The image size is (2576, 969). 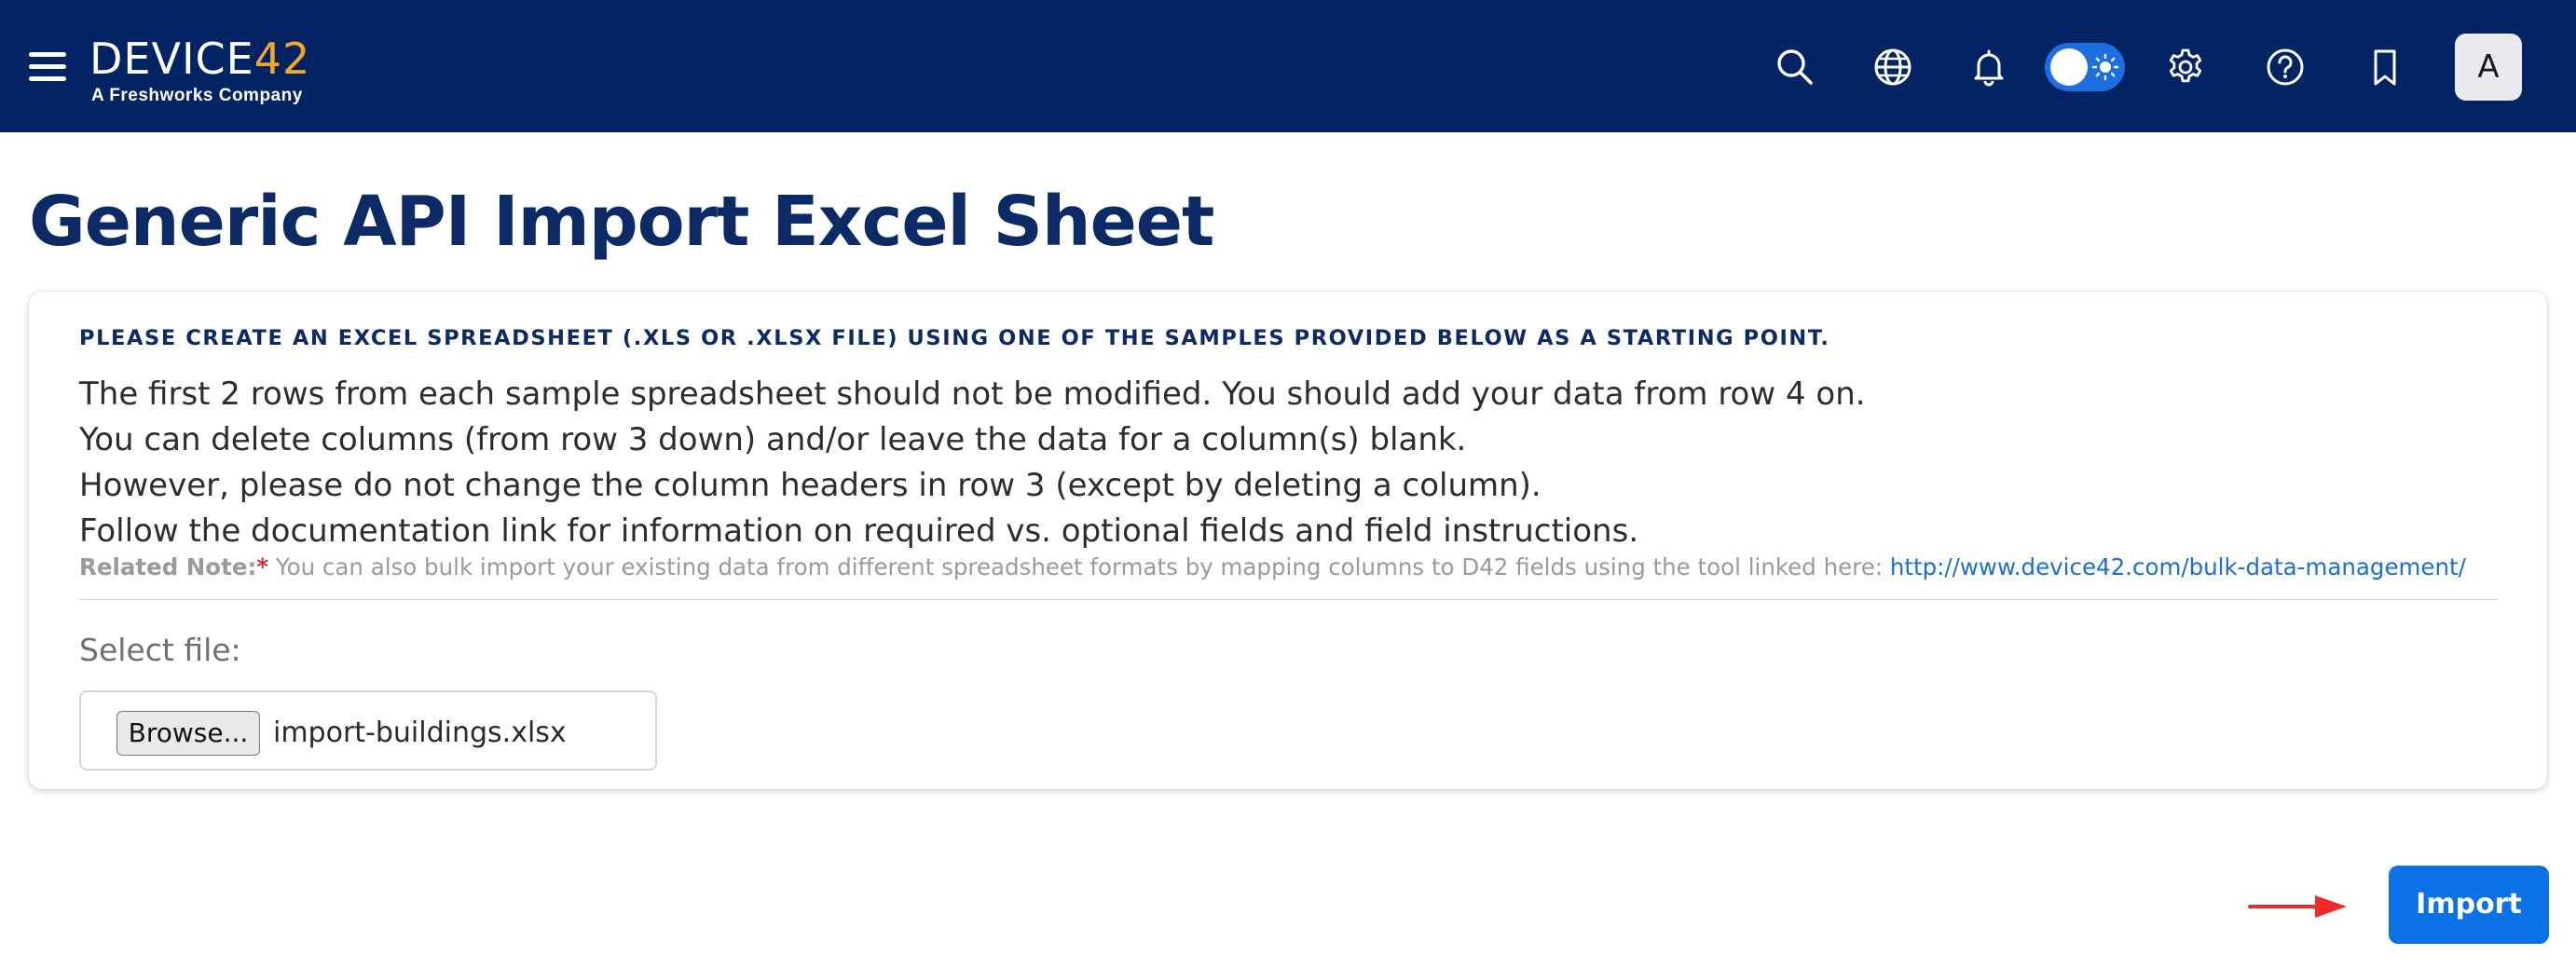 I want to click on search-icon, so click(x=1795, y=67).